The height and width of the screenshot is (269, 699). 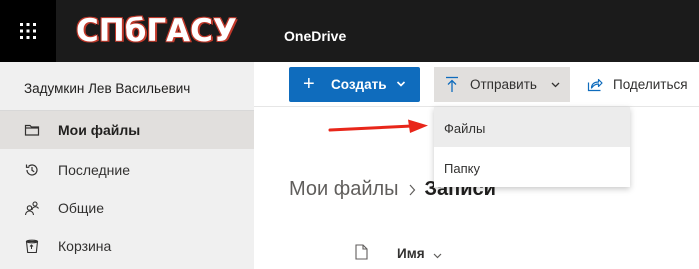 I want to click on sidebar-item-label: Общие, so click(x=81, y=208).